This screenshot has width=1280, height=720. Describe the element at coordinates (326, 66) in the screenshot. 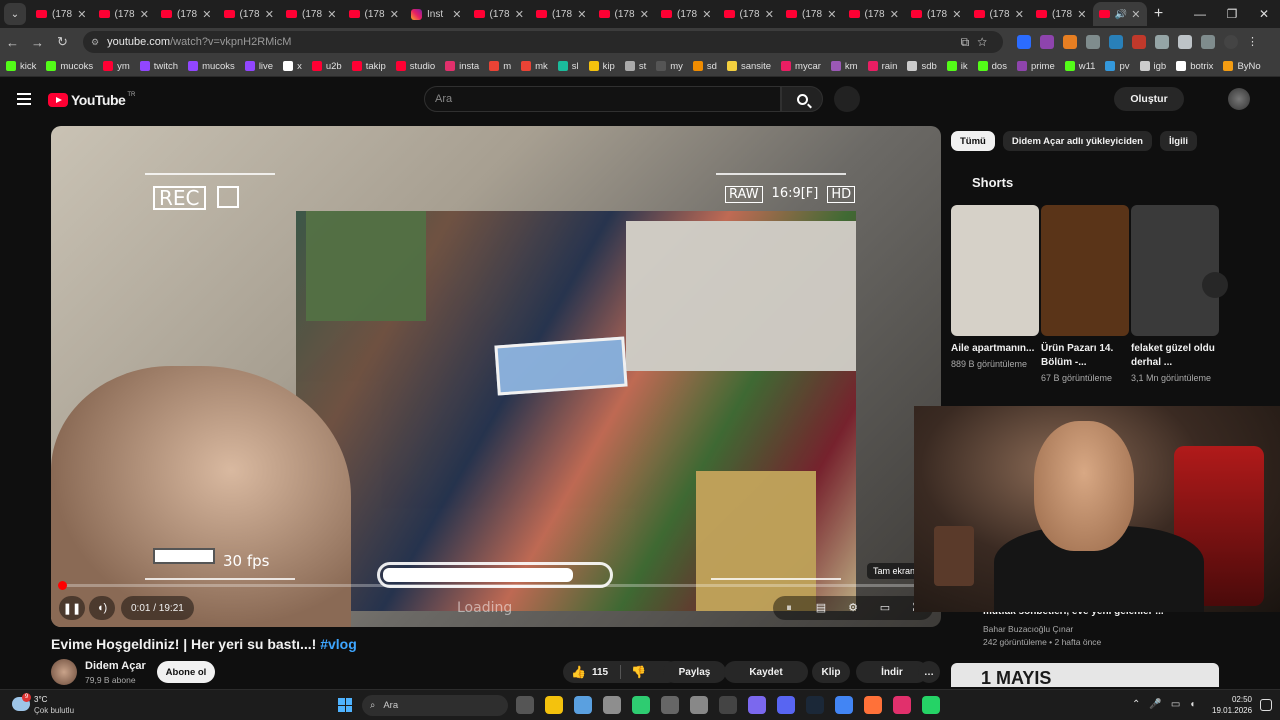

I see `bookmark-item: u2b` at that location.